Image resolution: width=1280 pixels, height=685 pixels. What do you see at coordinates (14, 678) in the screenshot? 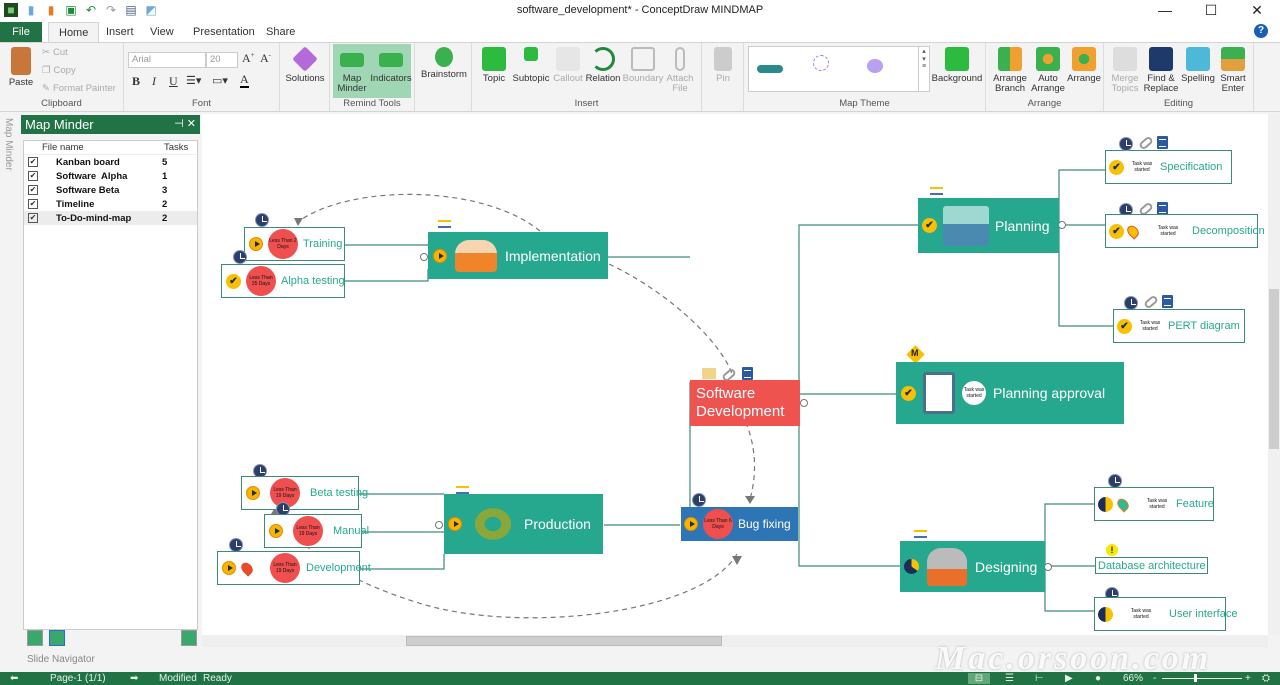
I see `prev-page-icon: ⬅` at bounding box center [14, 678].